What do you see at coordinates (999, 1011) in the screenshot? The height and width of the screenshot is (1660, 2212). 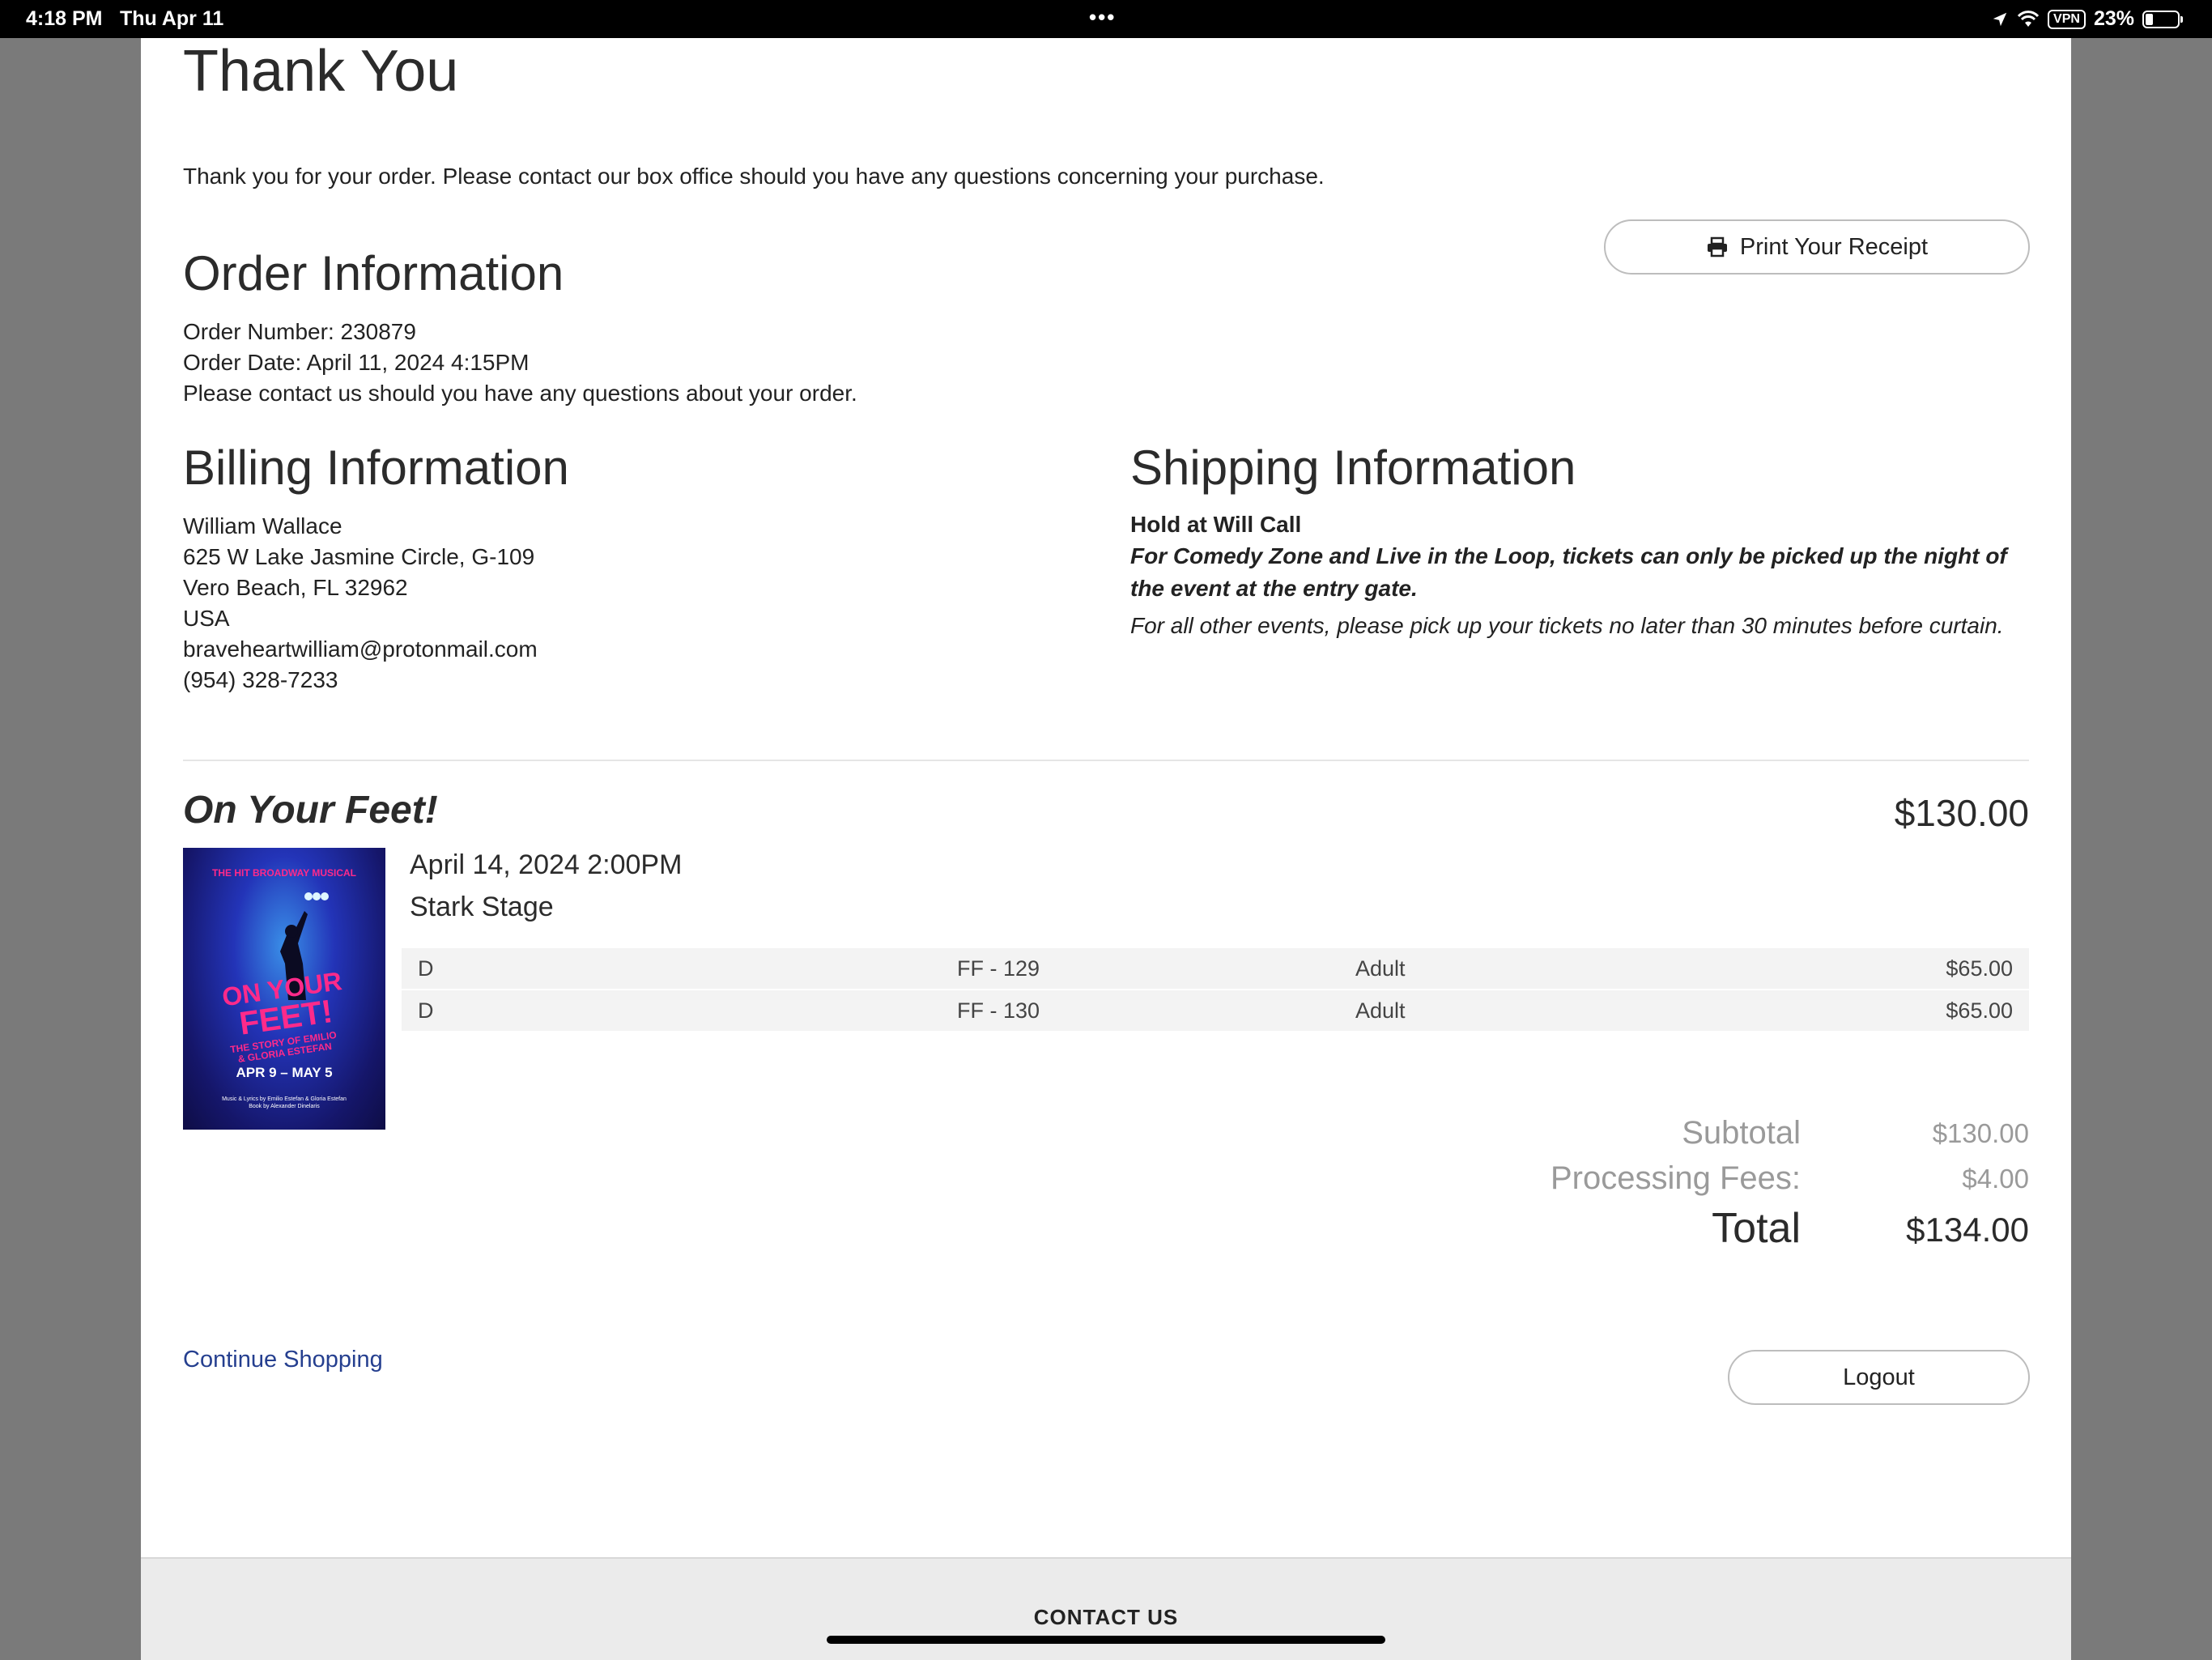 I see `ticket-seat: FF - 130` at bounding box center [999, 1011].